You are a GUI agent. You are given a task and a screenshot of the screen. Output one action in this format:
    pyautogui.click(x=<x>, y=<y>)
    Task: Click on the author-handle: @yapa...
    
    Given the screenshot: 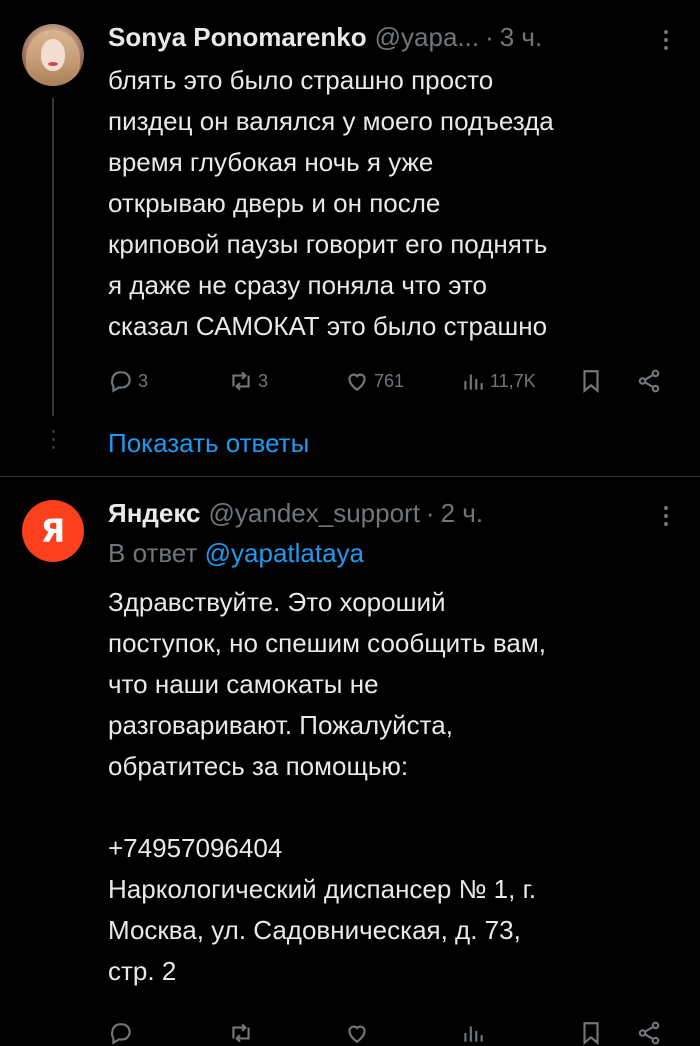 What is the action you would take?
    pyautogui.click(x=427, y=37)
    